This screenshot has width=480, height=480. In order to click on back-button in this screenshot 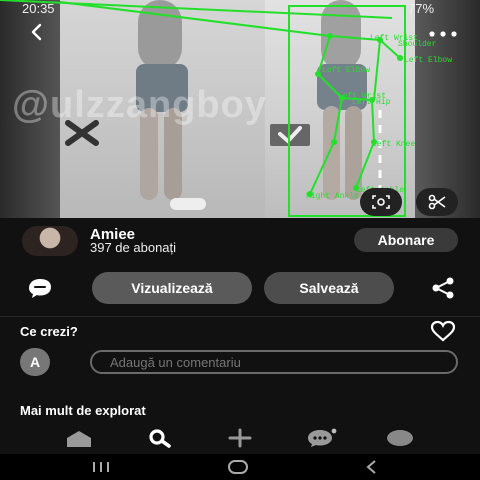, I will do `click(37, 35)`.